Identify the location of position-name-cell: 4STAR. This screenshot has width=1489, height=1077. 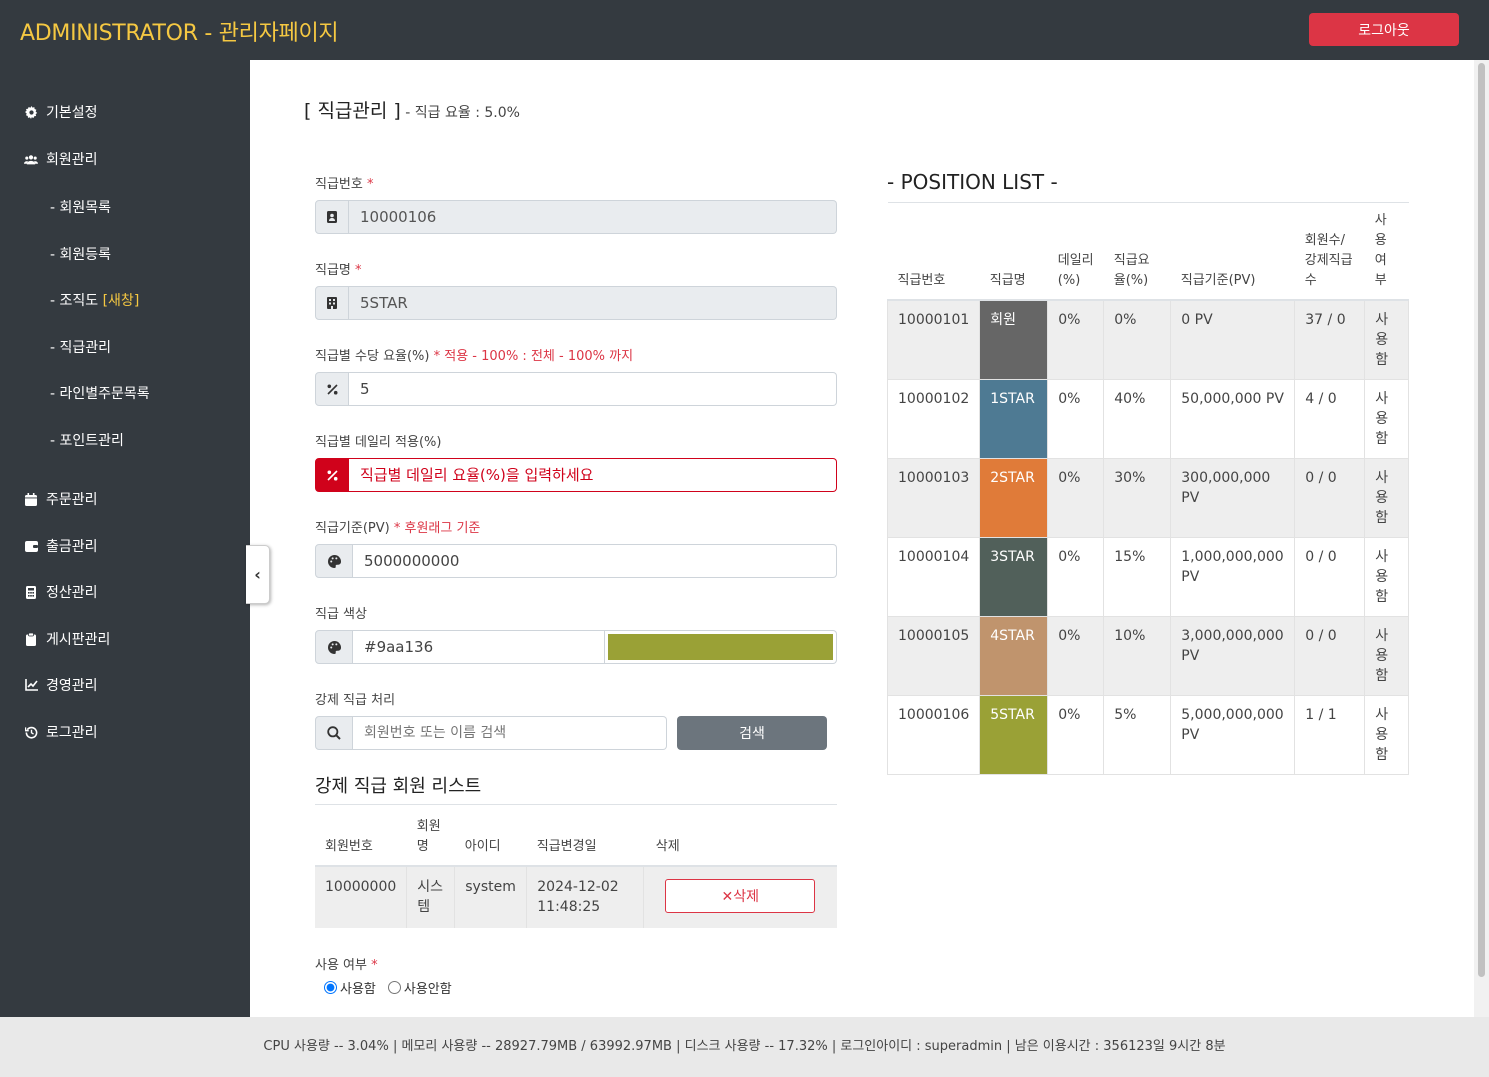
(1014, 656).